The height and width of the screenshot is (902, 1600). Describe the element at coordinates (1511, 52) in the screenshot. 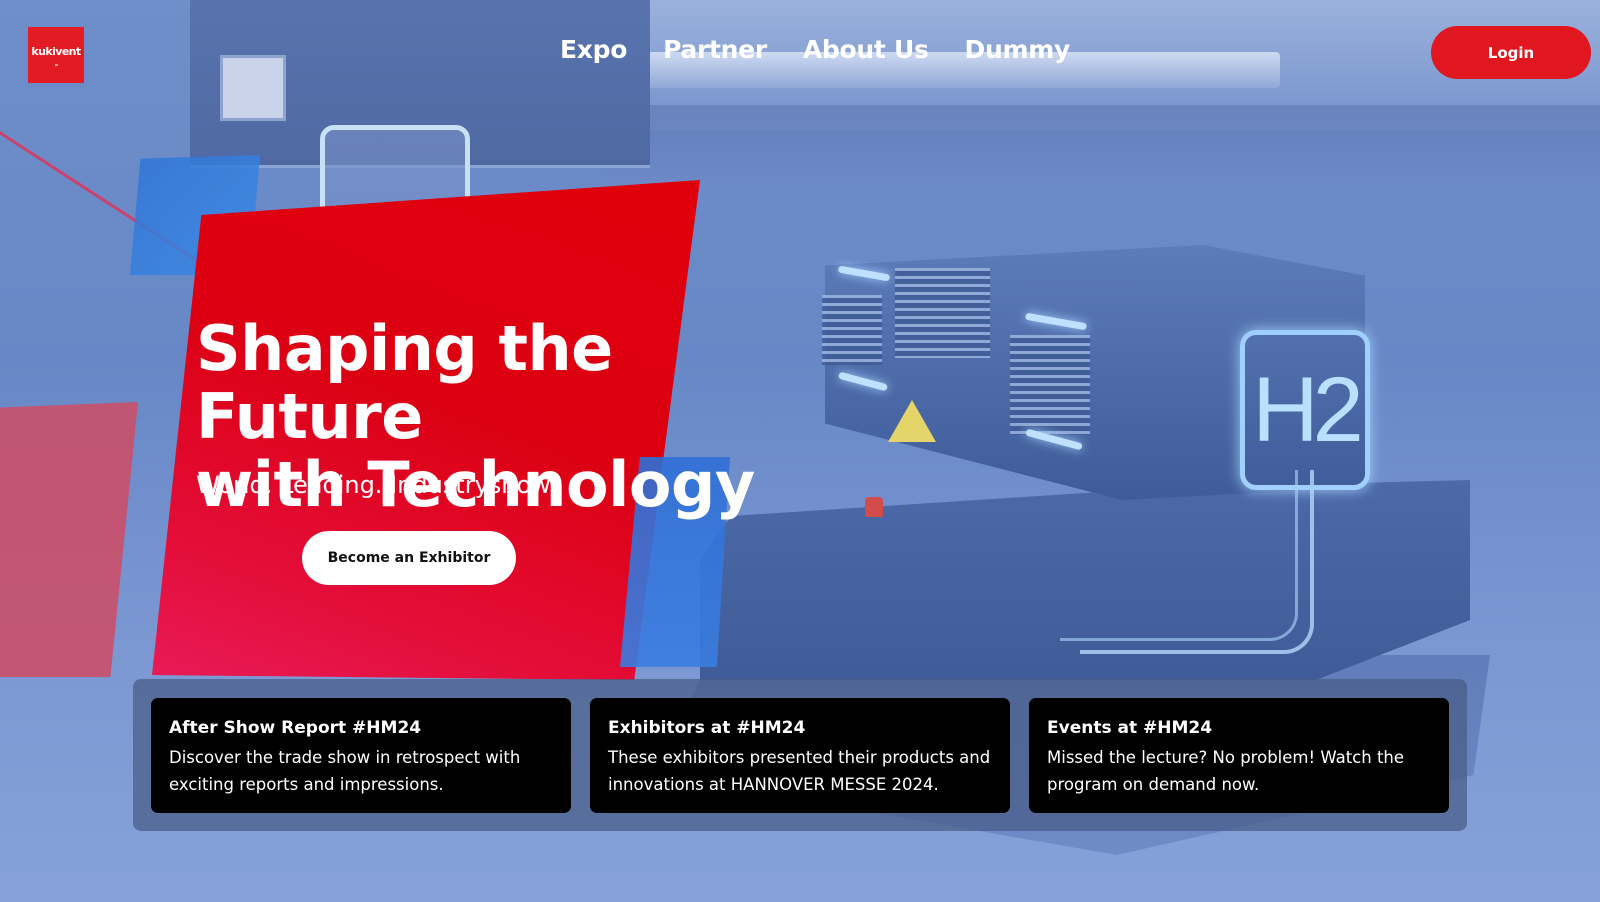

I see `login-button: Login` at that location.